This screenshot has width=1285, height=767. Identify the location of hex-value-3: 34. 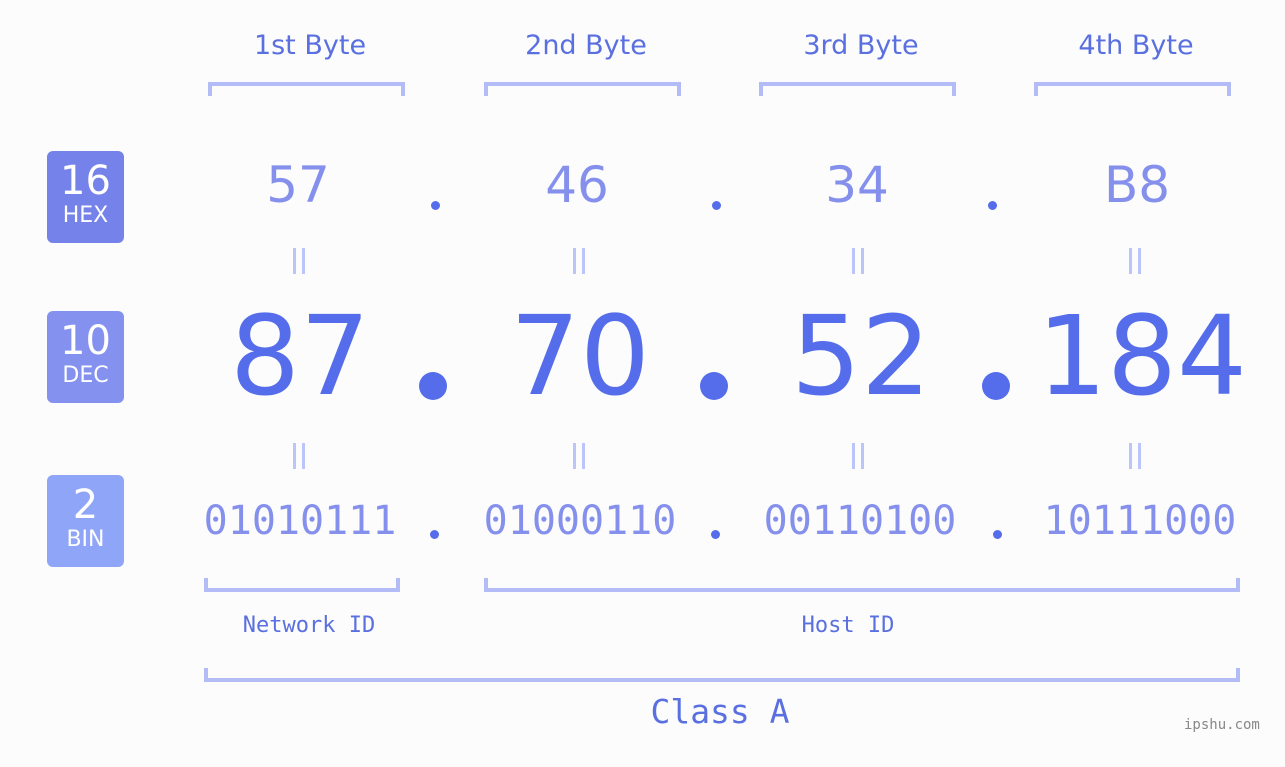
(857, 185).